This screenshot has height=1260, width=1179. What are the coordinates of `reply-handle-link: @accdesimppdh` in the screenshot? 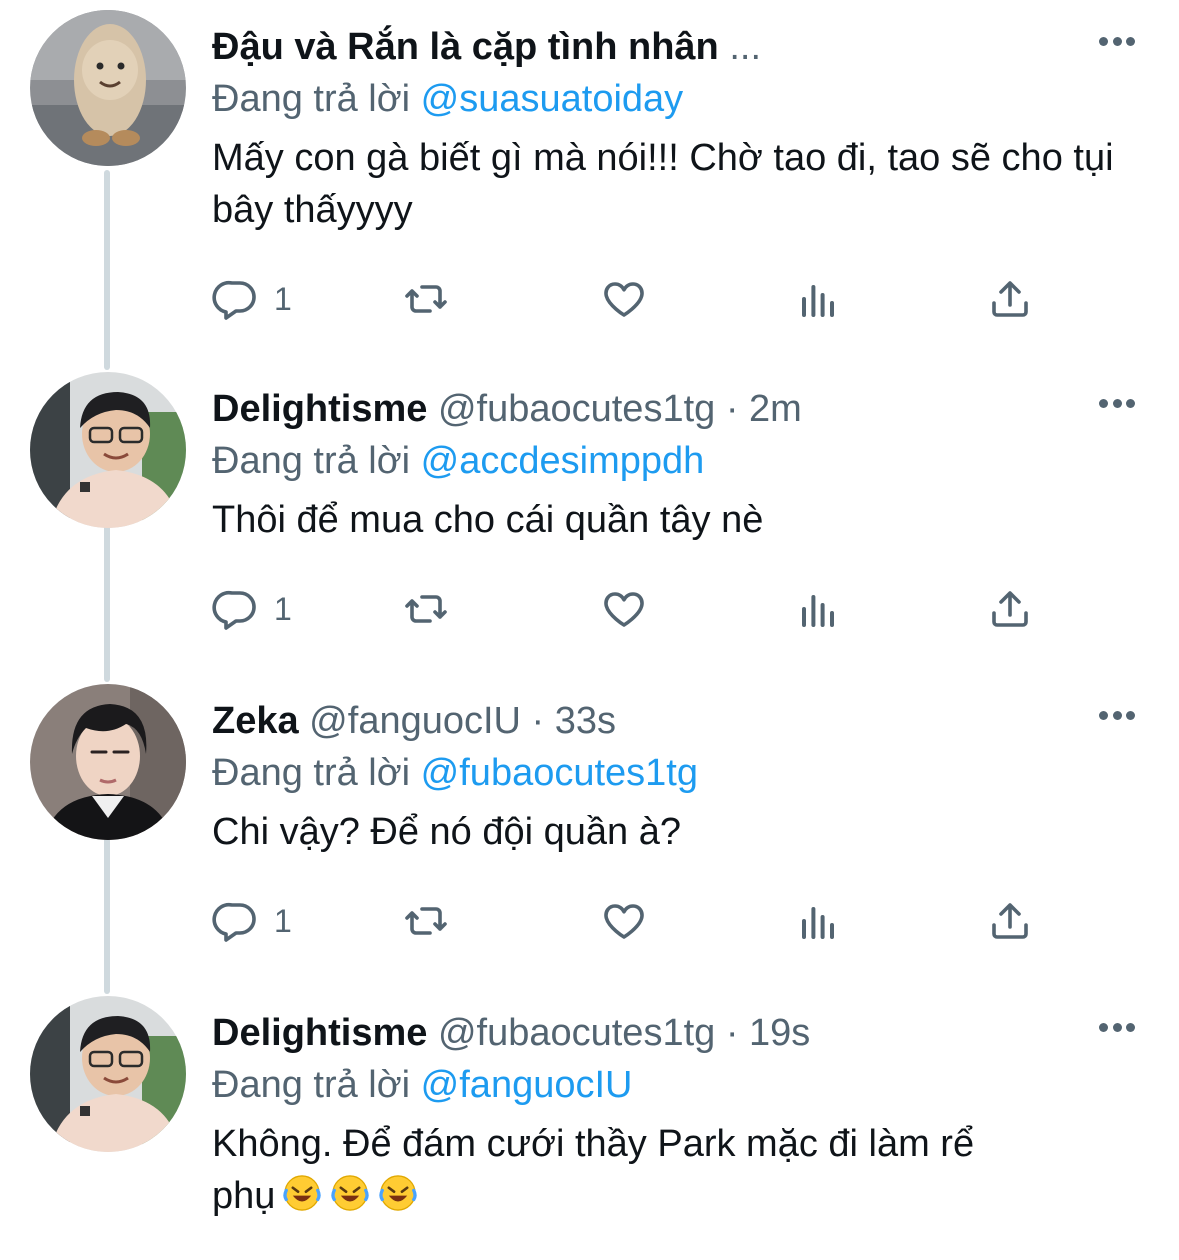 It's located at (563, 461).